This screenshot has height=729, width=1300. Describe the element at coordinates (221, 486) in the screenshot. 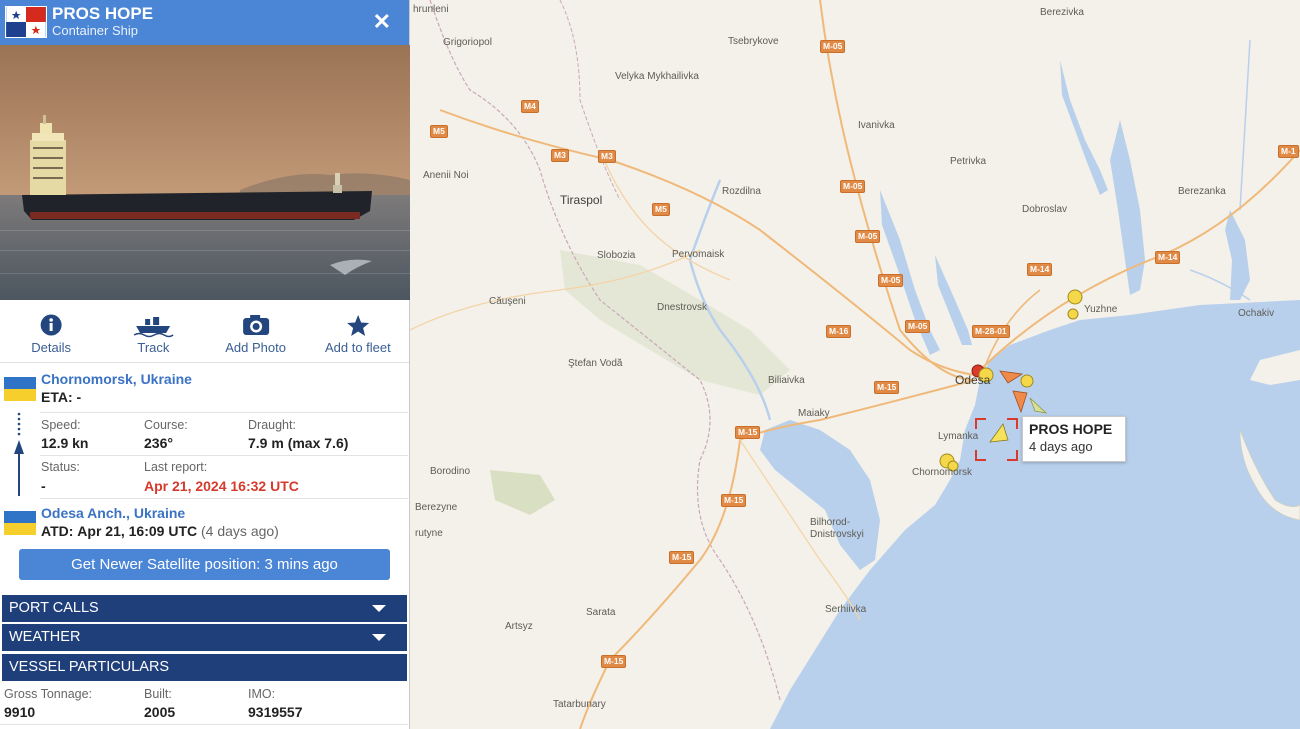

I see `last-report-value: Apr 21, 2024 16:32 UTC` at that location.